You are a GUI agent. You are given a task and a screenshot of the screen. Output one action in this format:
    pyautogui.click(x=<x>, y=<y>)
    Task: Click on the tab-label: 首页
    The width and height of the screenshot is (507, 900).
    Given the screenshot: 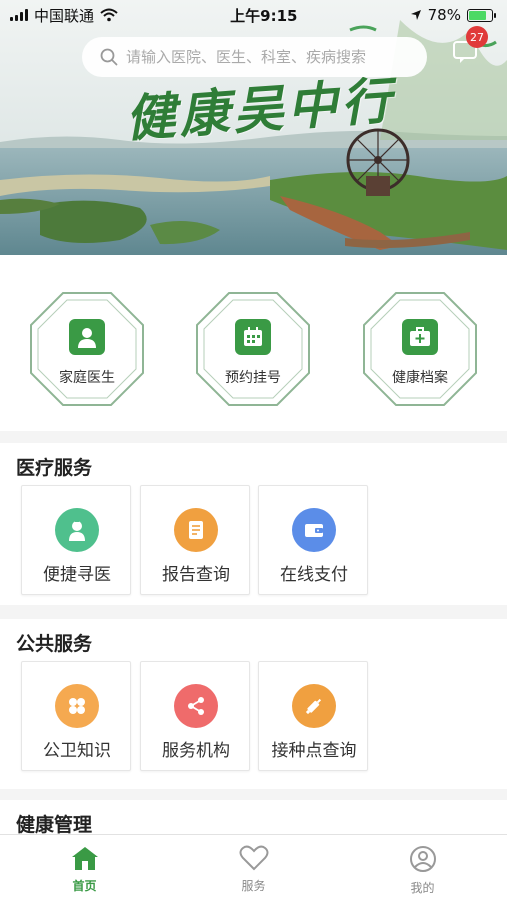 What is the action you would take?
    pyautogui.click(x=84, y=886)
    